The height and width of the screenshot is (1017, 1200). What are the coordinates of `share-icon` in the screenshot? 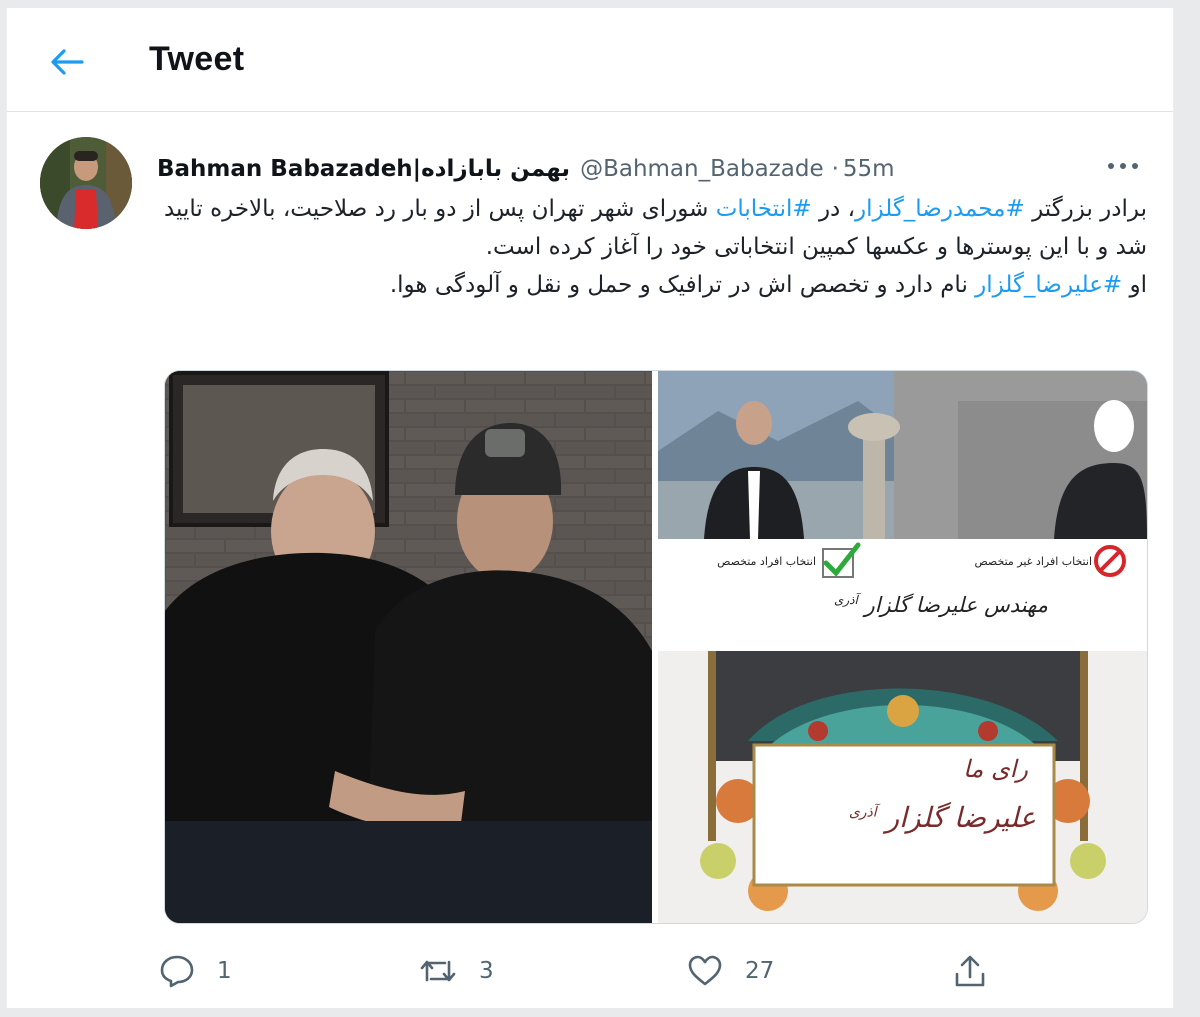 It's located at (970, 971).